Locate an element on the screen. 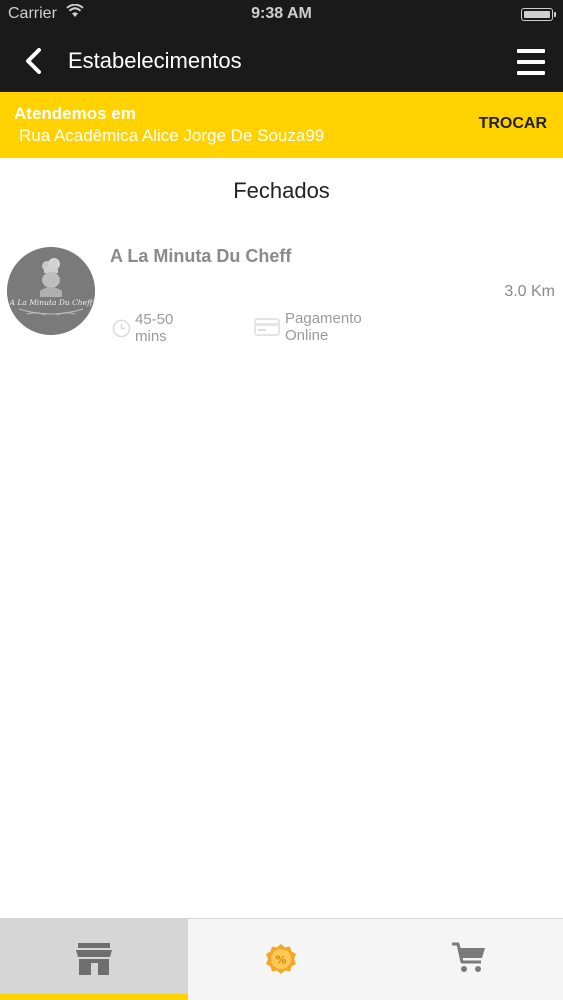  chevron-left-icon is located at coordinates (33, 61).